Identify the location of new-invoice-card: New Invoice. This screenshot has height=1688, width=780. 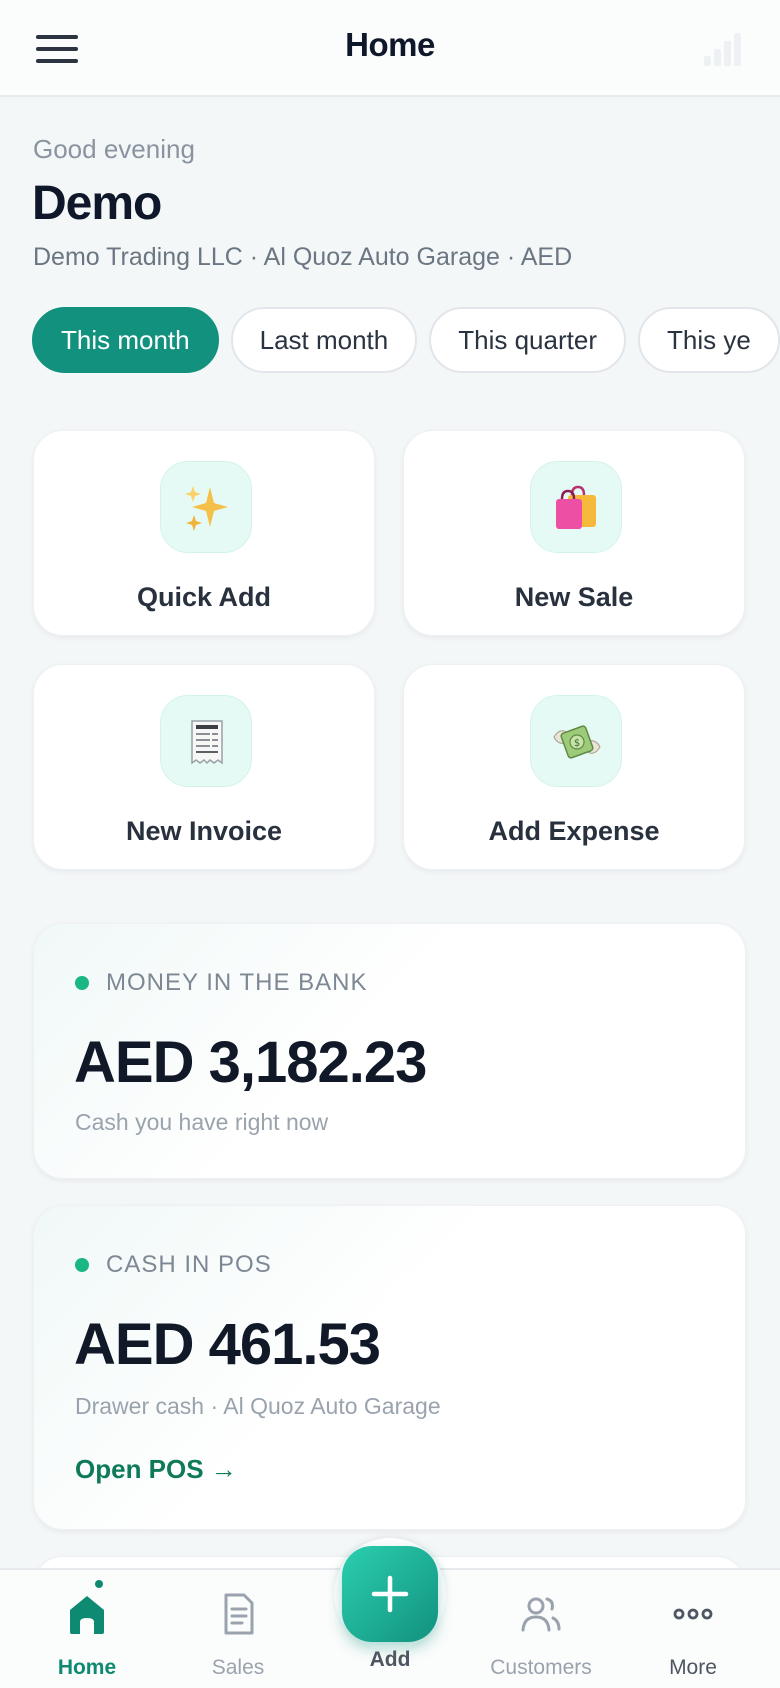
(204, 767).